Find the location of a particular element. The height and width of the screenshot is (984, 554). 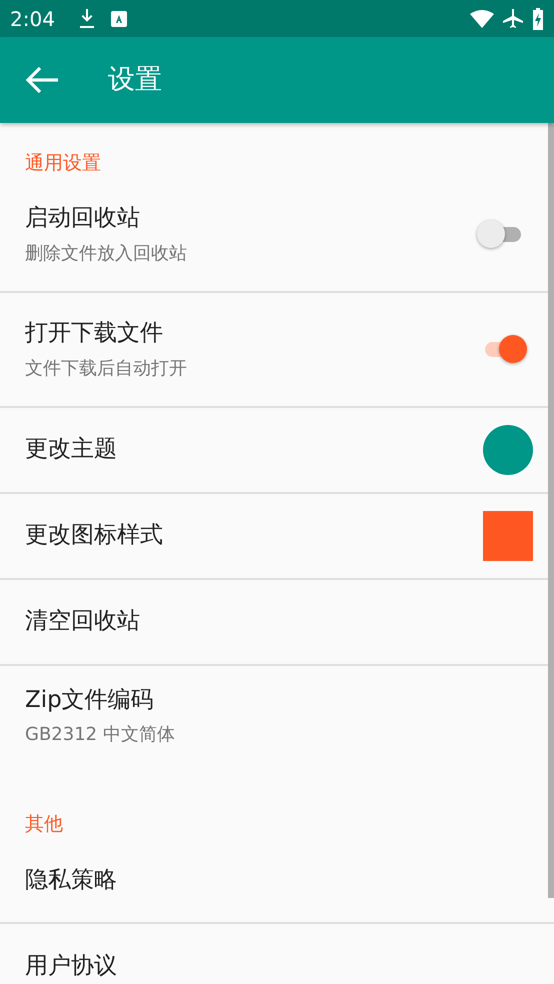

setting-title: 启动回收站 is located at coordinates (250, 218).